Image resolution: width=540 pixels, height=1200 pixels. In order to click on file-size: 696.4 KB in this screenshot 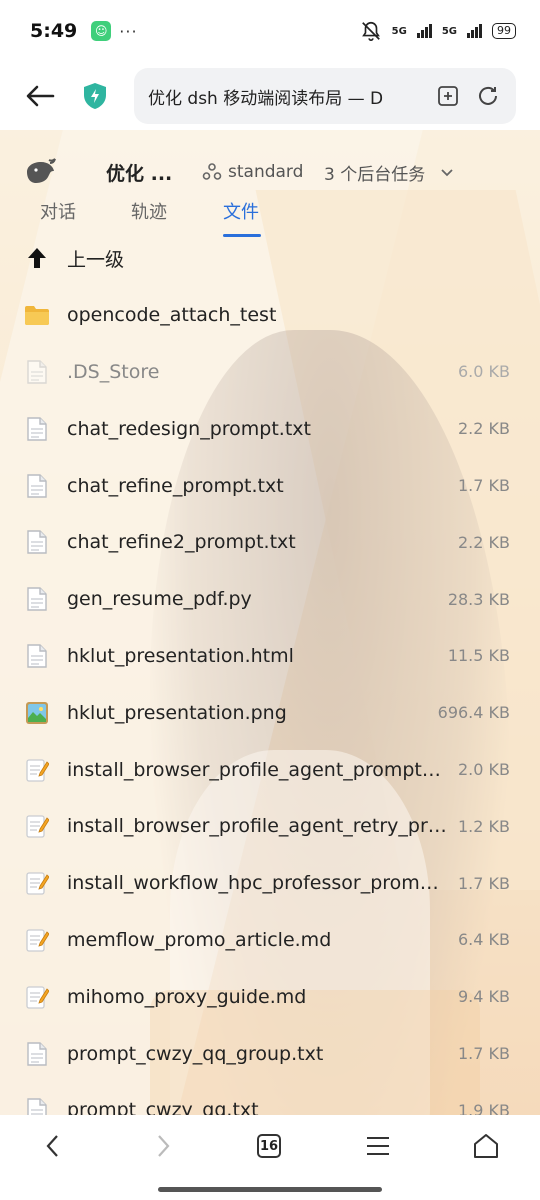, I will do `click(473, 713)`.